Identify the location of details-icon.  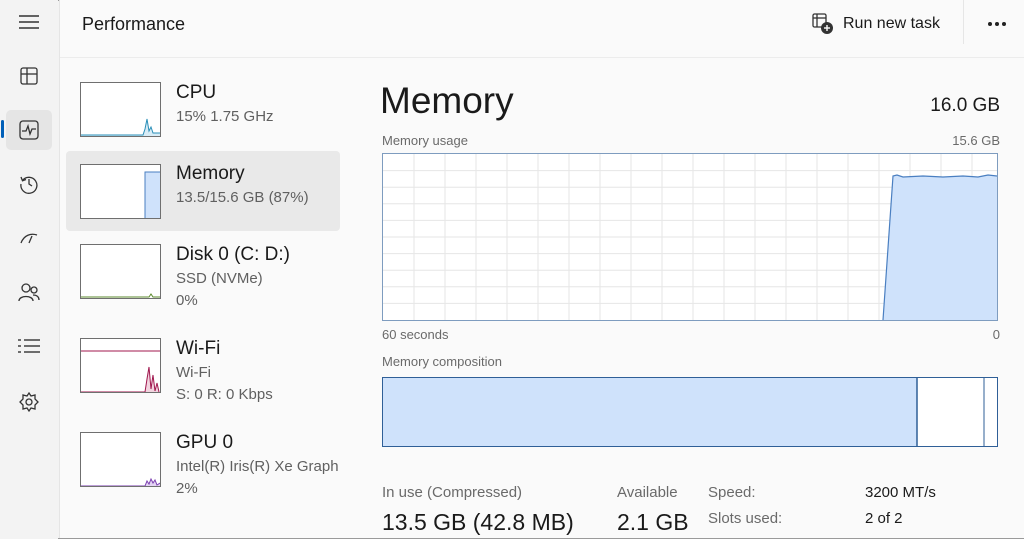
(29, 346).